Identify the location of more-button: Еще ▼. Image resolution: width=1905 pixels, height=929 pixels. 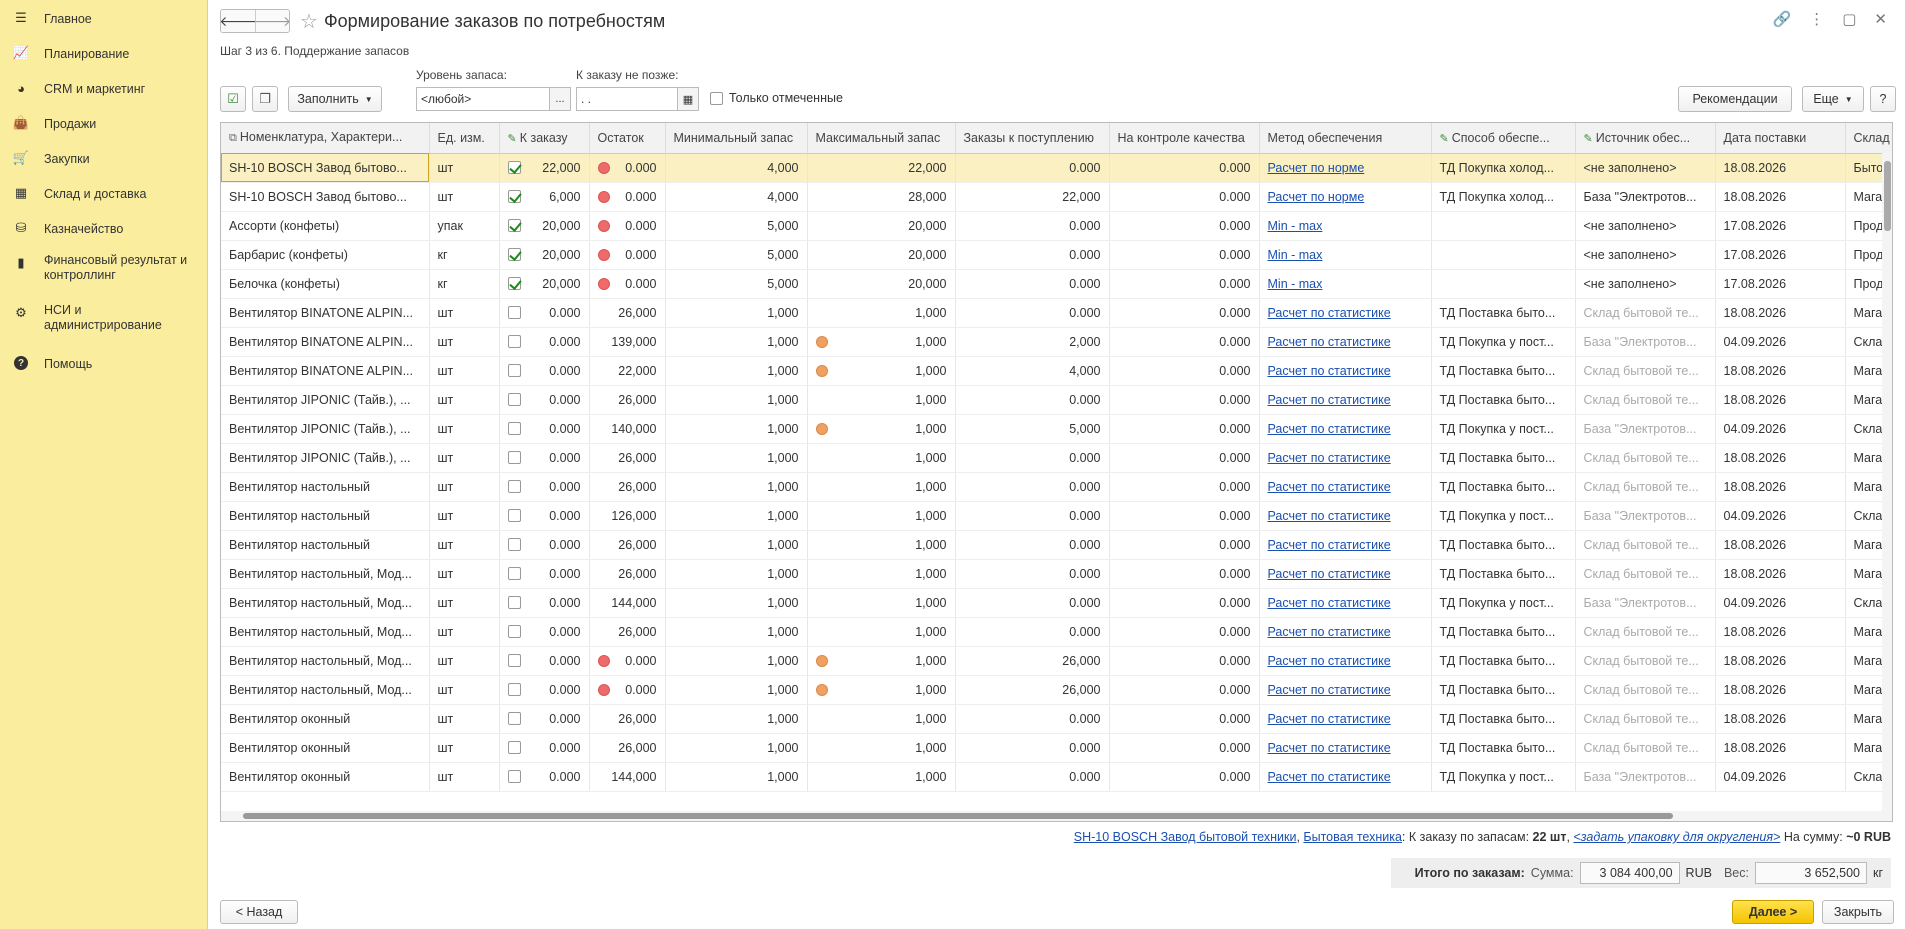
(1833, 99).